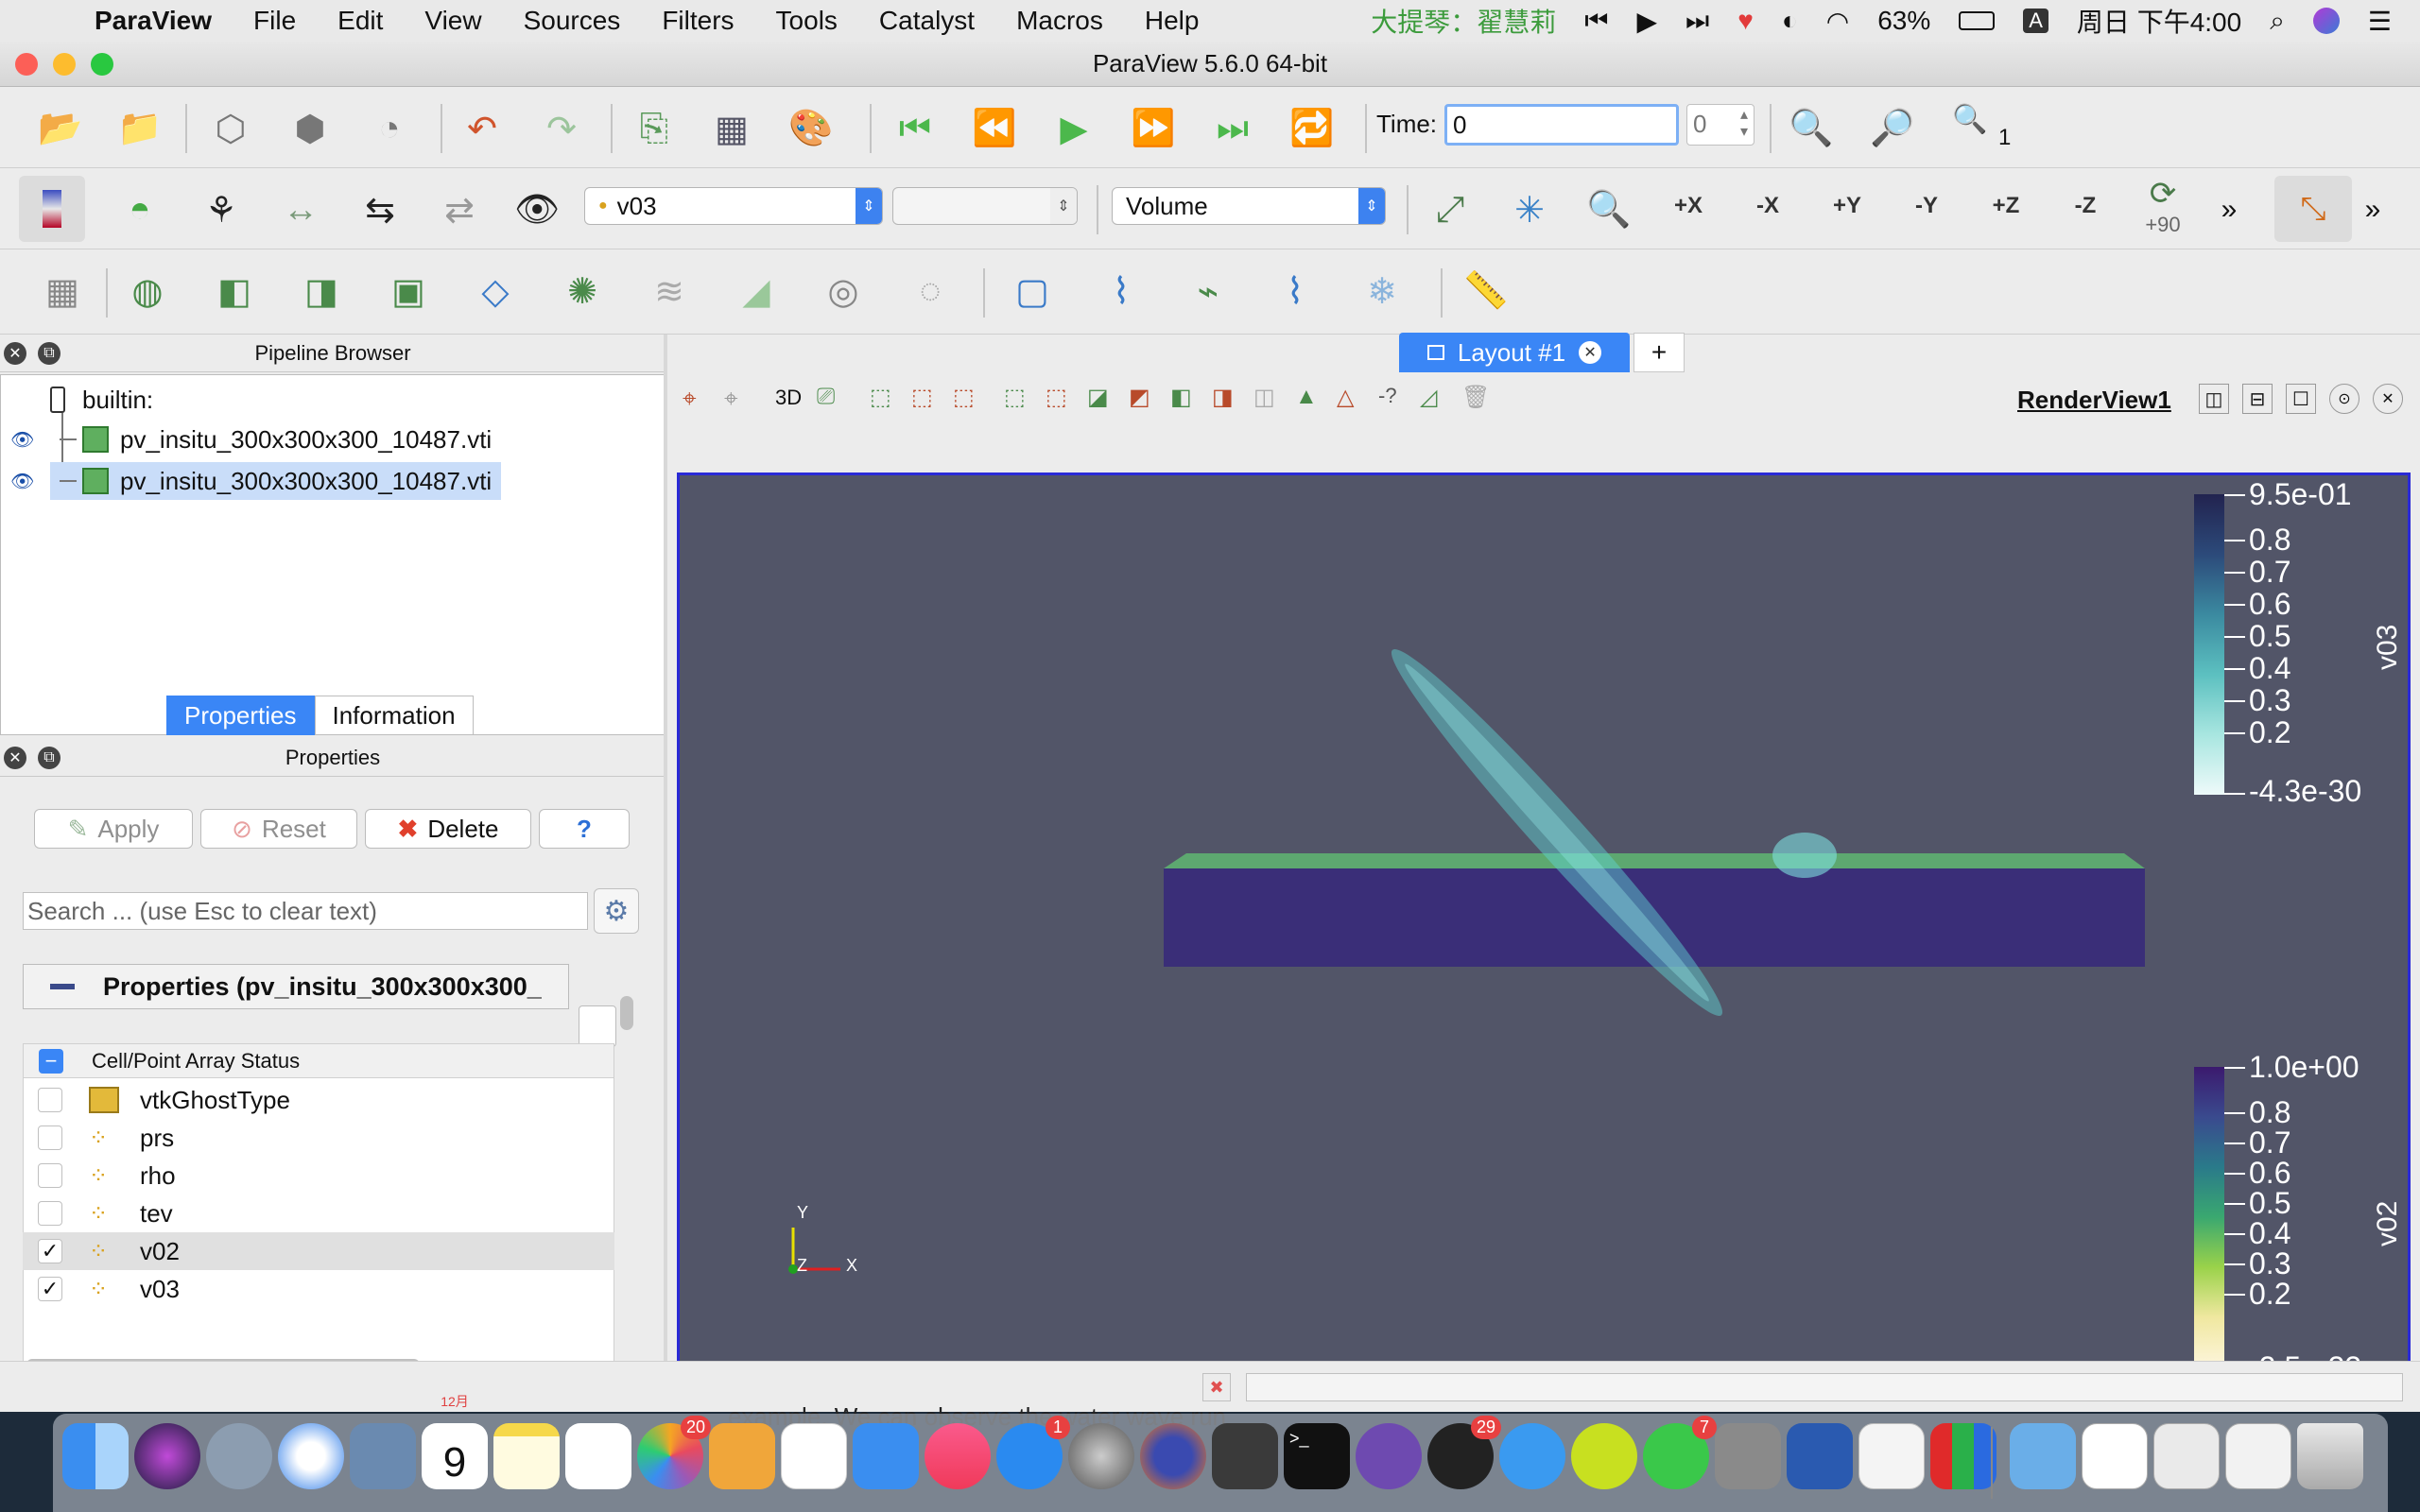 The height and width of the screenshot is (1512, 2420). I want to click on paraview-icon, so click(1963, 1456).